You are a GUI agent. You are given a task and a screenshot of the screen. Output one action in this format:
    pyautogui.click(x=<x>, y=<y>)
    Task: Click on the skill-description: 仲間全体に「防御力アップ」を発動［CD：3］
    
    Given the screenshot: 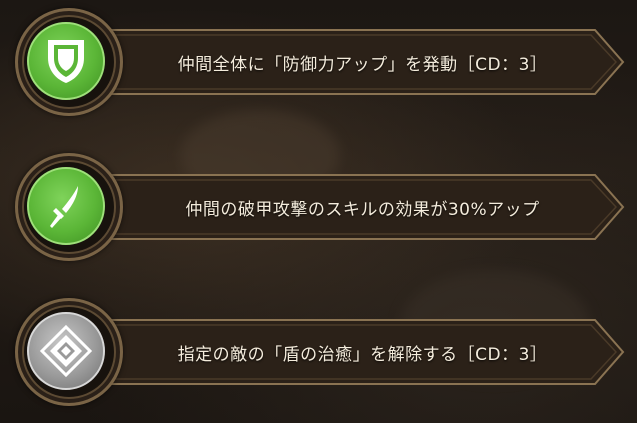 What is the action you would take?
    pyautogui.click(x=362, y=64)
    